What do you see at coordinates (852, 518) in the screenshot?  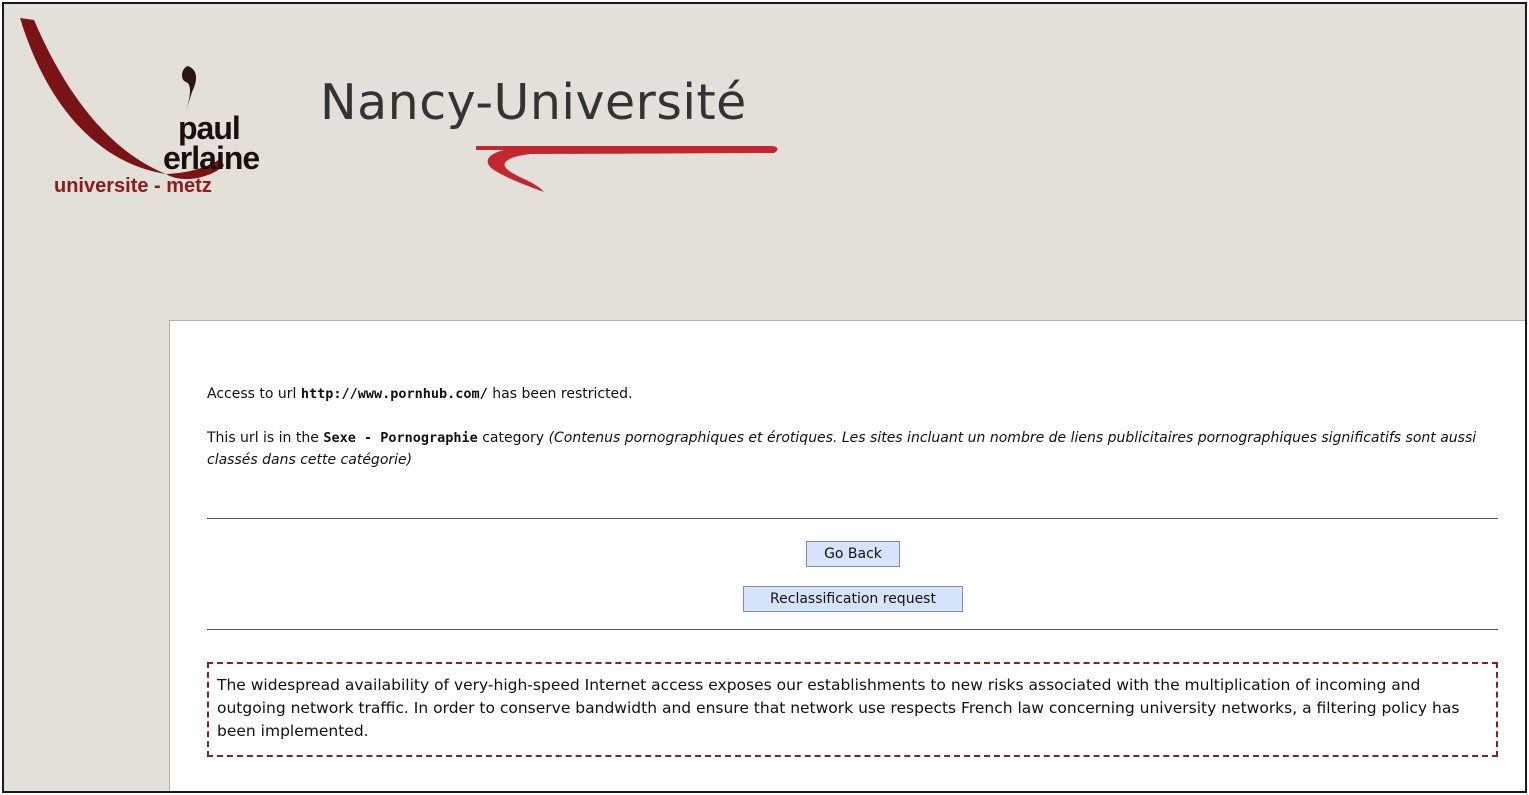 I see `divider-top` at bounding box center [852, 518].